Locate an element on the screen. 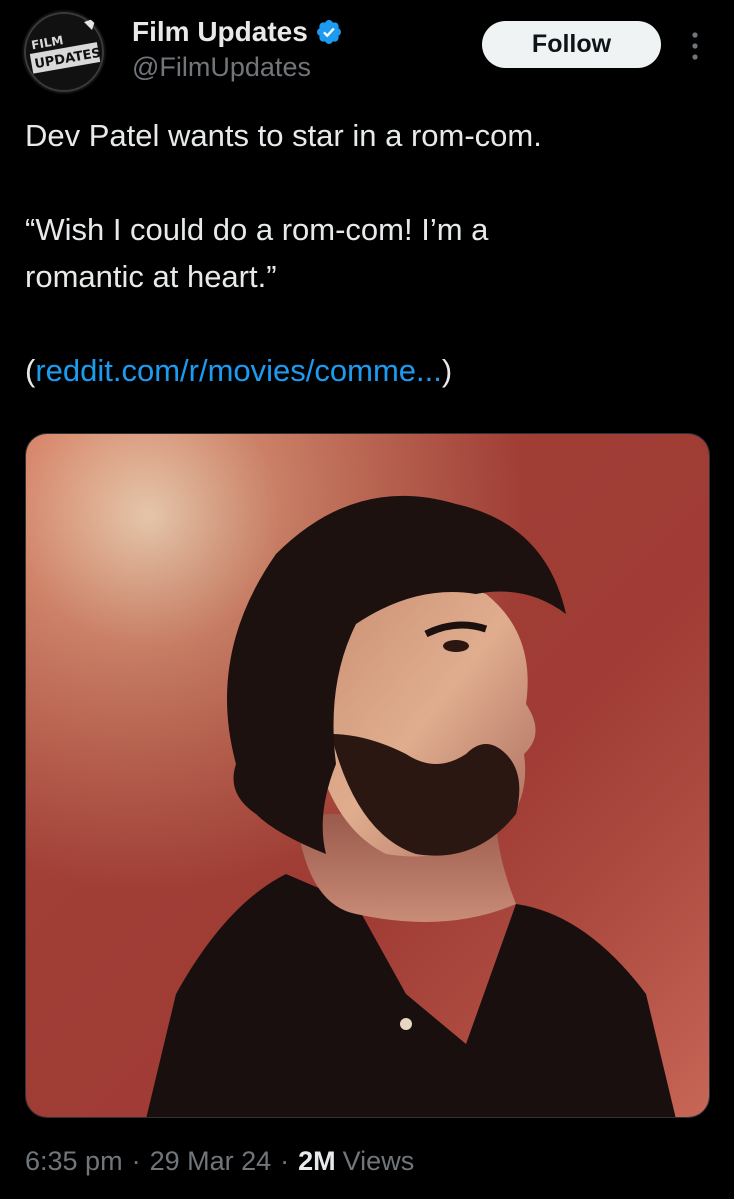 This screenshot has width=734, height=1199. link-open-paren: ( is located at coordinates (30, 370).